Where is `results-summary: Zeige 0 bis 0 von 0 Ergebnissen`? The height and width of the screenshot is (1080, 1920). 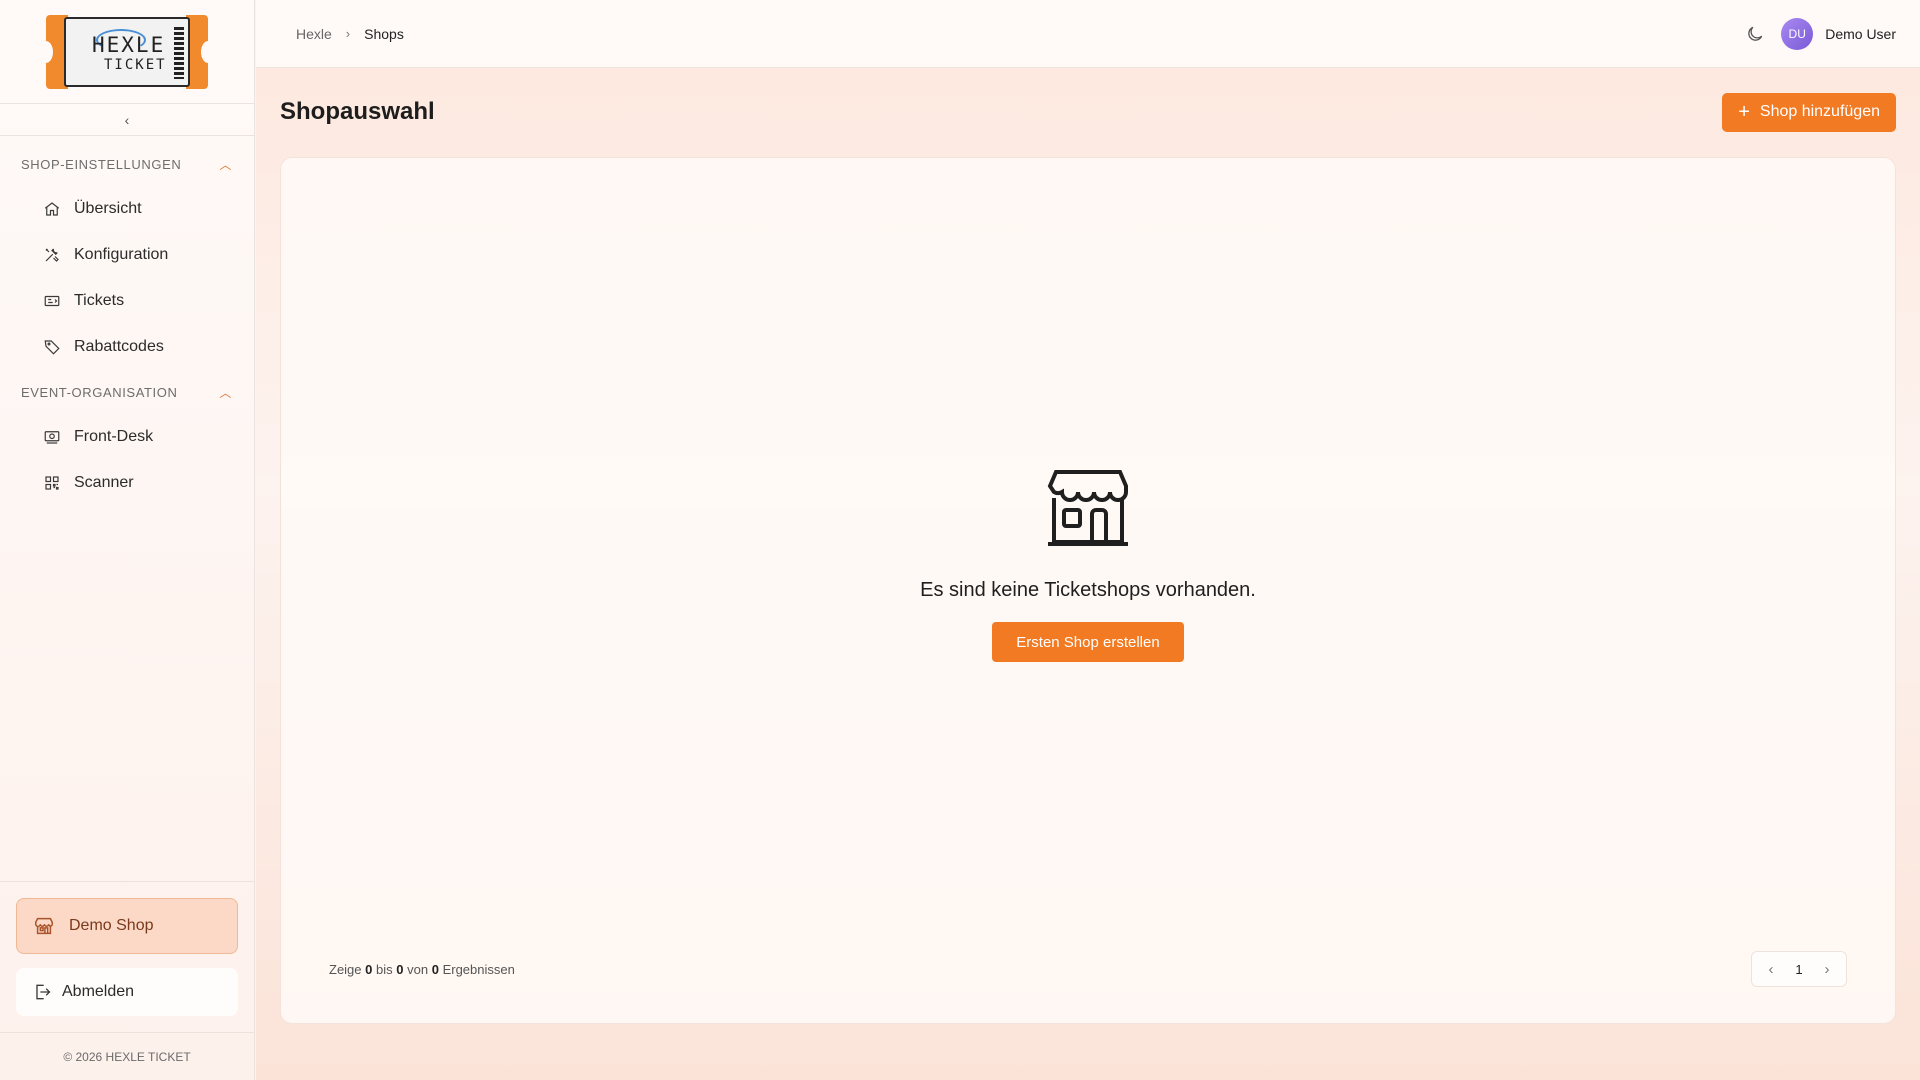
results-summary: Zeige 0 bis 0 von 0 Ergebnissen is located at coordinates (422, 969).